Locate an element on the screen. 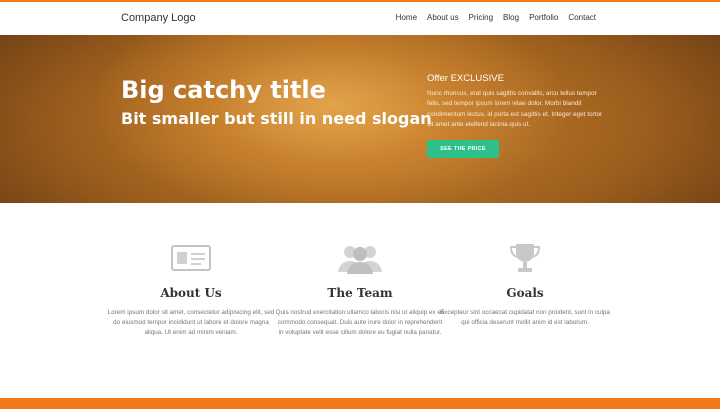 The width and height of the screenshot is (720, 409). see-price-button: SEE THE PRICE is located at coordinates (463, 149).